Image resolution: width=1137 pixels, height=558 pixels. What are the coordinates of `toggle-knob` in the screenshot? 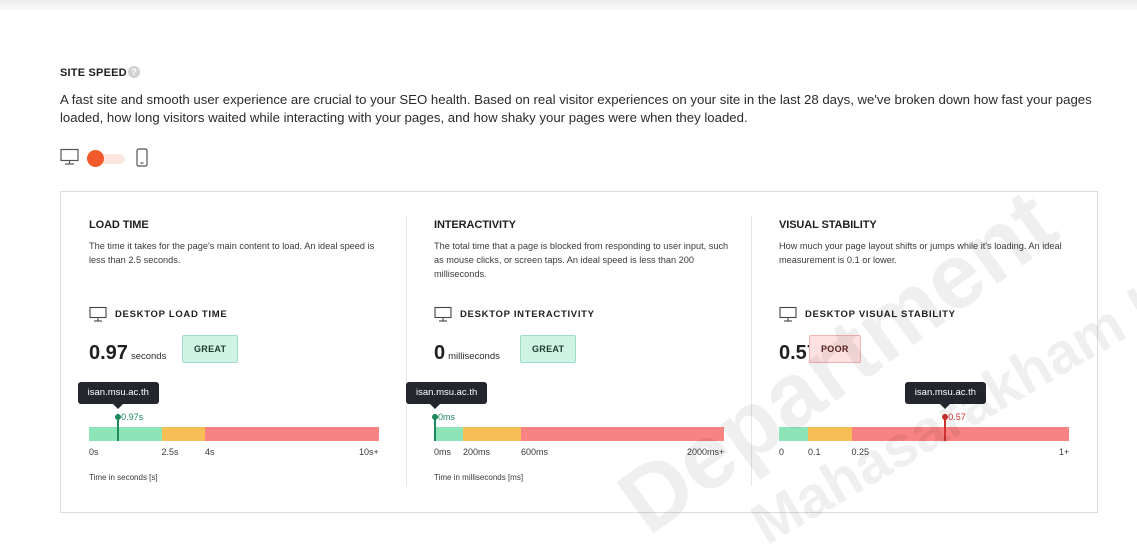 It's located at (95, 158).